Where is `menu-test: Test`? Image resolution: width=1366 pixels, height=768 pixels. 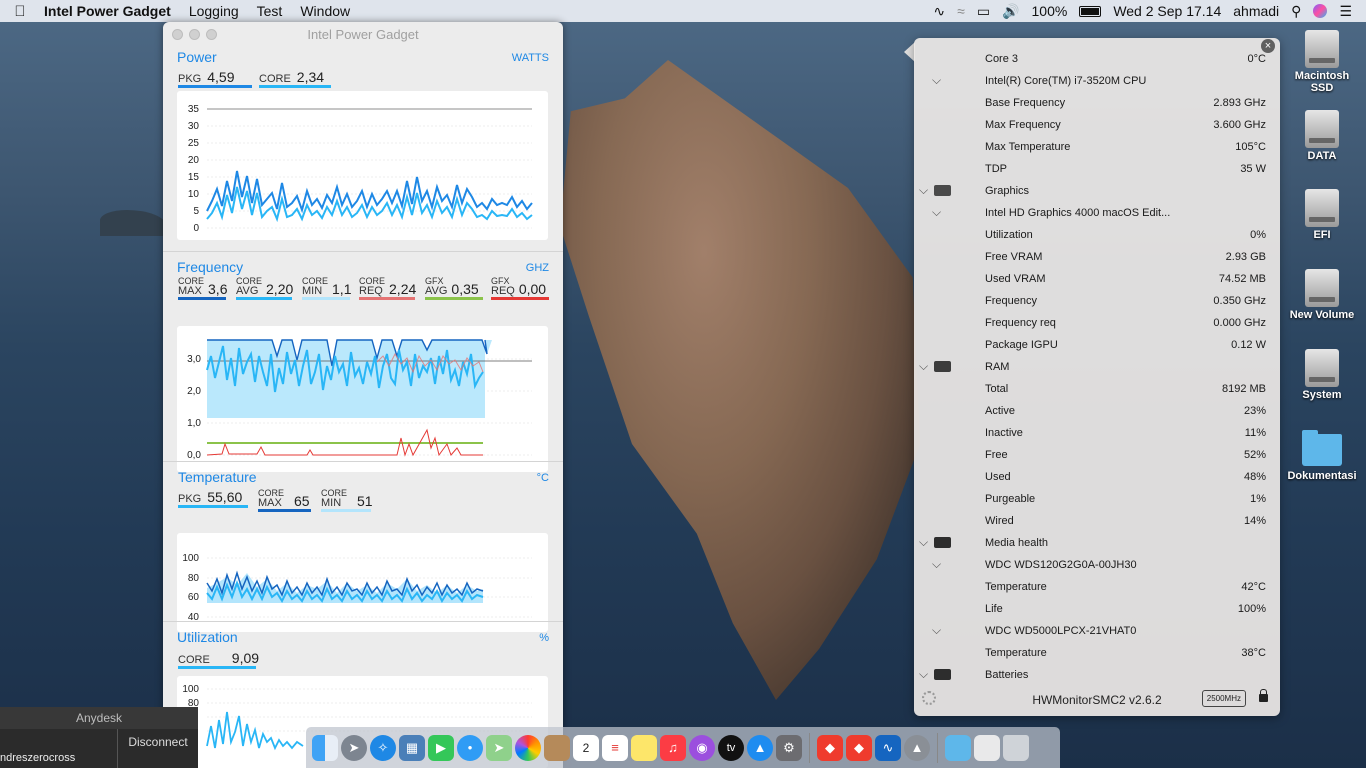 menu-test: Test is located at coordinates (270, 11).